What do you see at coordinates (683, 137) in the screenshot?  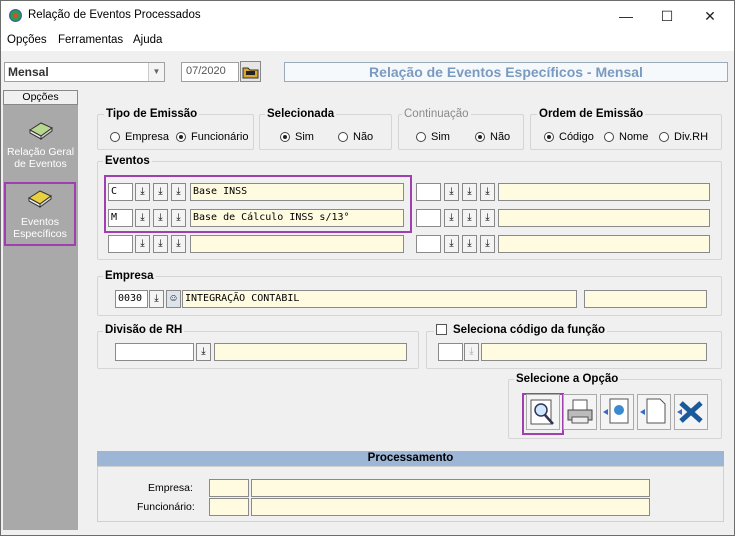 I see `radio-ordem-divrh: Div.RH` at bounding box center [683, 137].